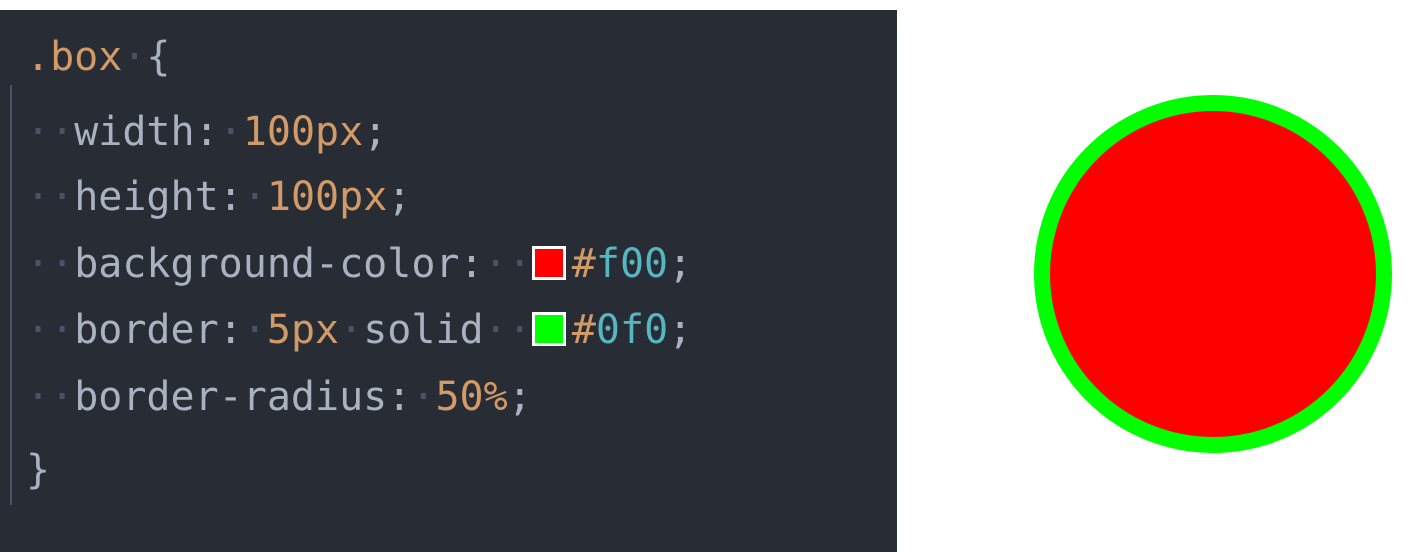 Image resolution: width=1422 pixels, height=552 pixels. I want to click on code-line-selector: .box·{, so click(98, 57).